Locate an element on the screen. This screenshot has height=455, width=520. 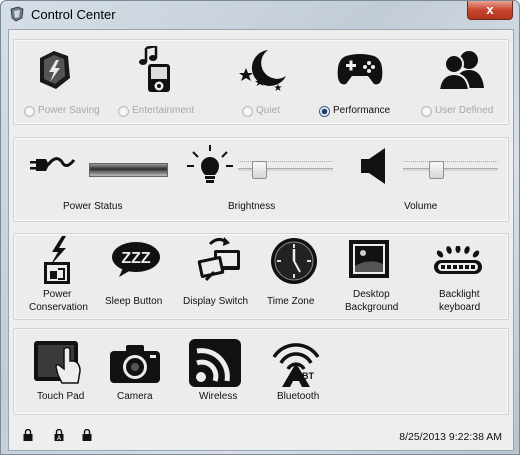
label-time-zone: Time Zone is located at coordinates (291, 301).